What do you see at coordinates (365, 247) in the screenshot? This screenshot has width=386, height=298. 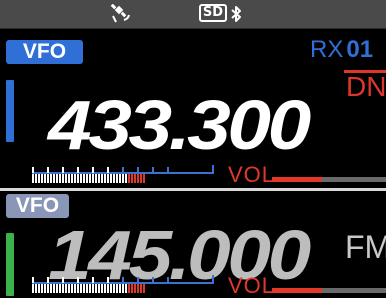 I see `band-b-modulation: FM` at bounding box center [365, 247].